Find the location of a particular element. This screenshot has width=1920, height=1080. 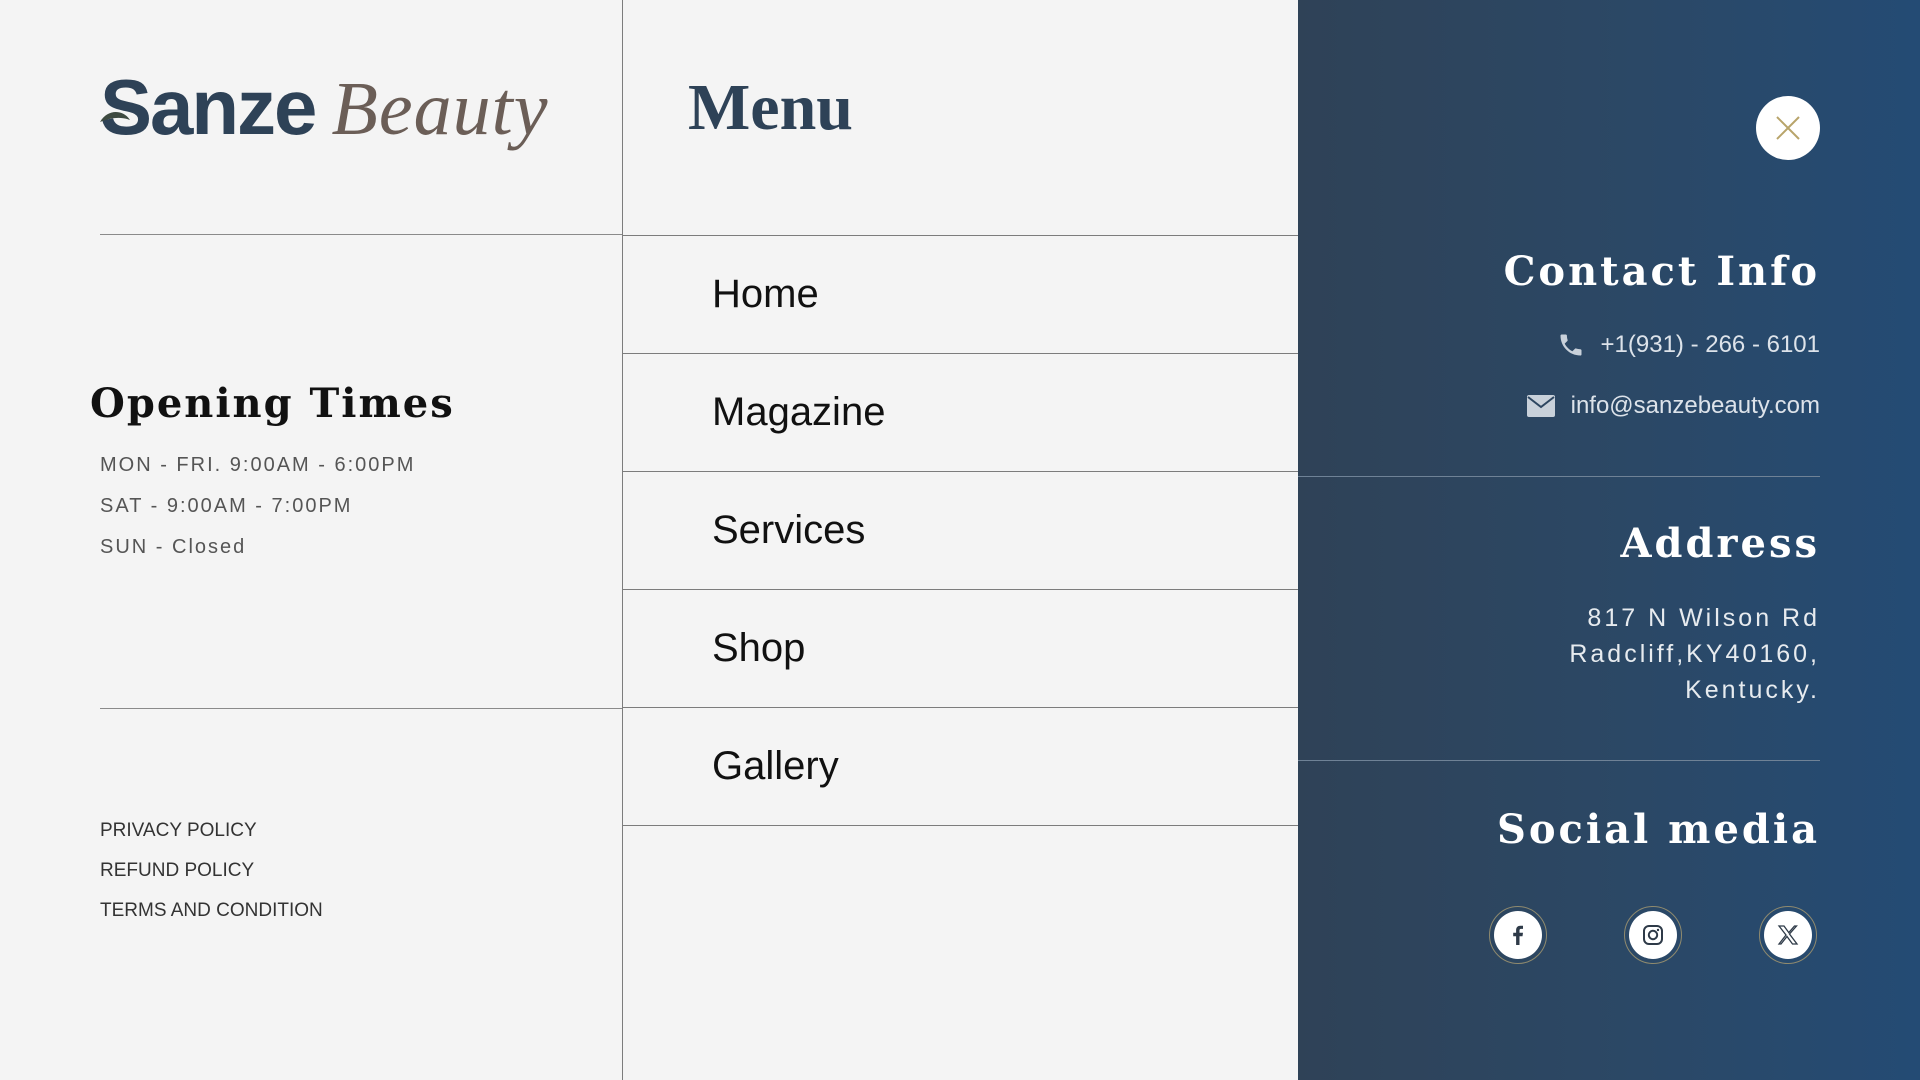

contact-phone: +1(931) - 266 - 6101 is located at coordinates (1688, 345).